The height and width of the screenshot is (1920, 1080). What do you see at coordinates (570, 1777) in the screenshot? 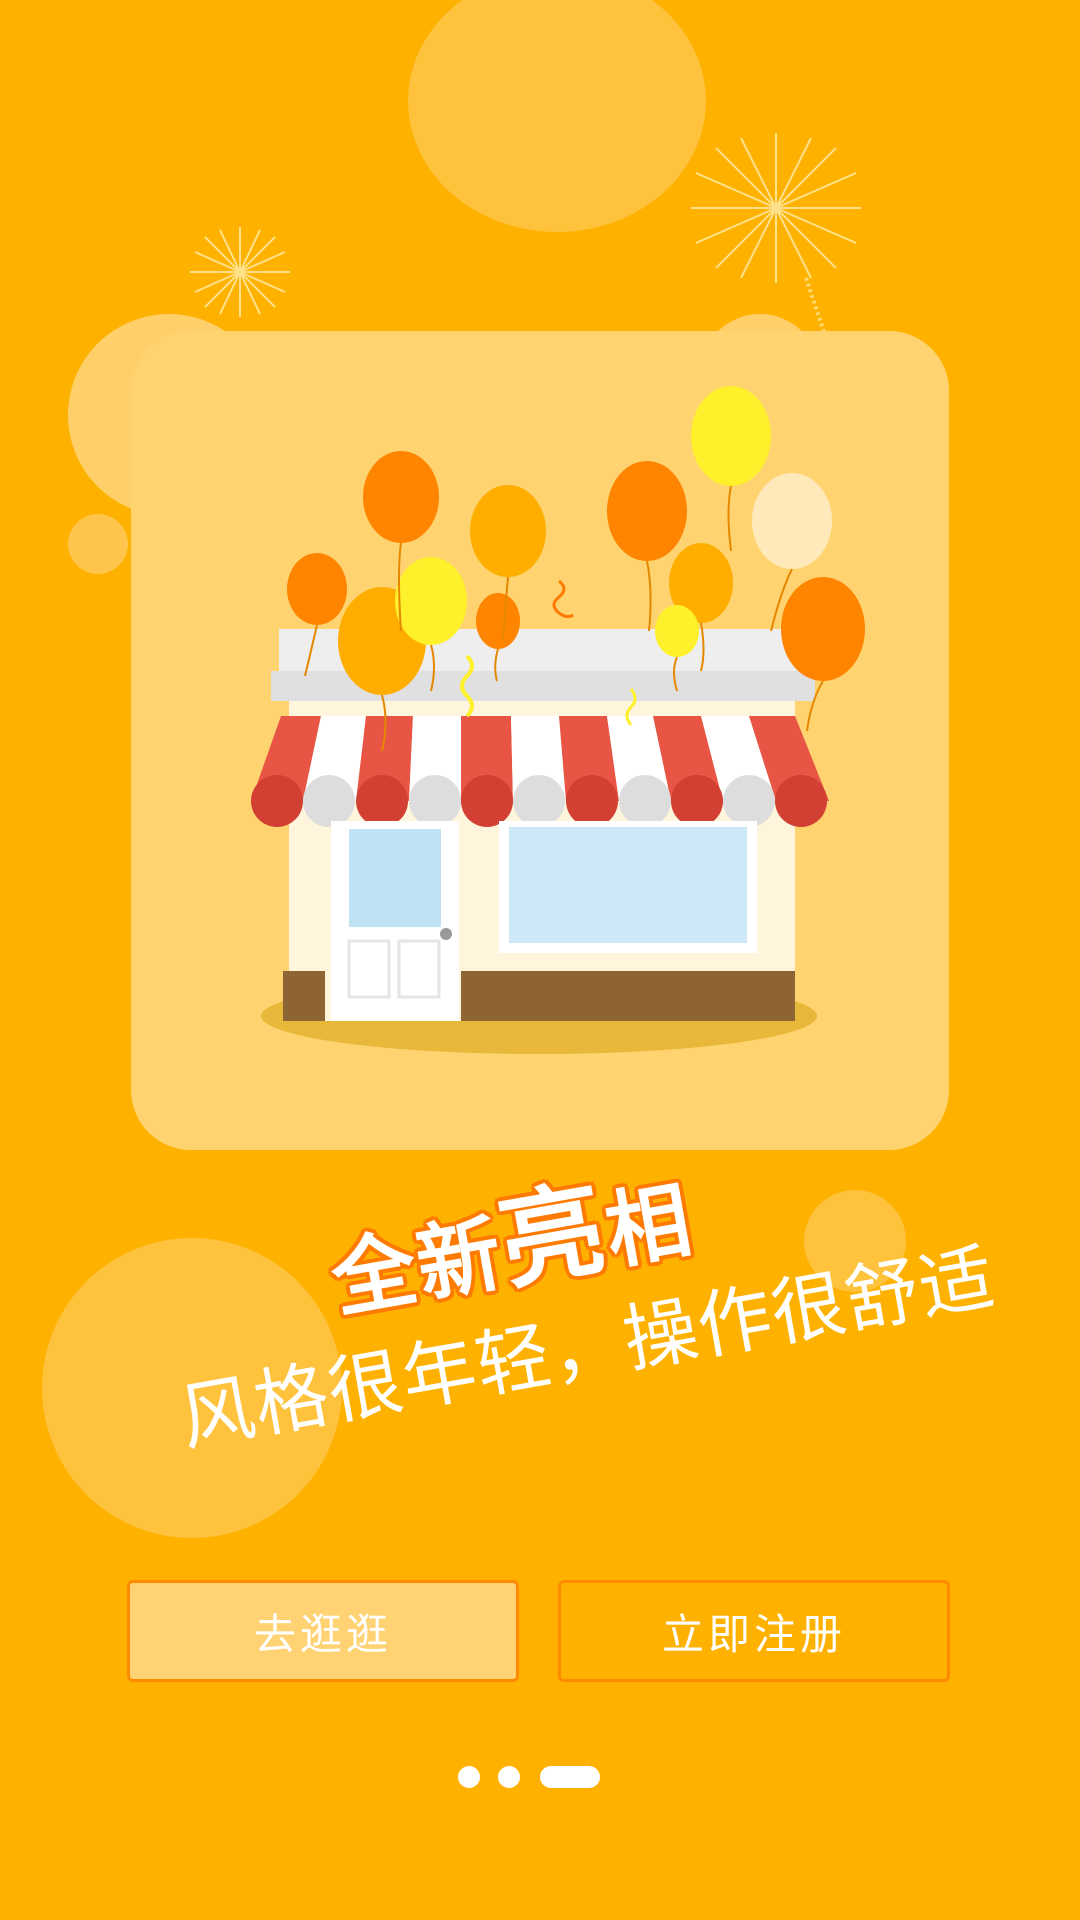
I see `page-dot-active` at bounding box center [570, 1777].